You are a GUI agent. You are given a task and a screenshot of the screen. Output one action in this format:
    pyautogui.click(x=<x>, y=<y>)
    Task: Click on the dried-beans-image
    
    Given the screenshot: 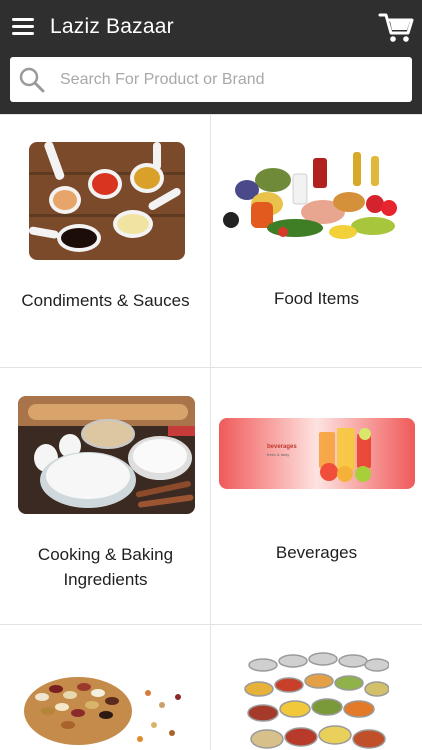 What is the action you would take?
    pyautogui.click(x=106, y=701)
    